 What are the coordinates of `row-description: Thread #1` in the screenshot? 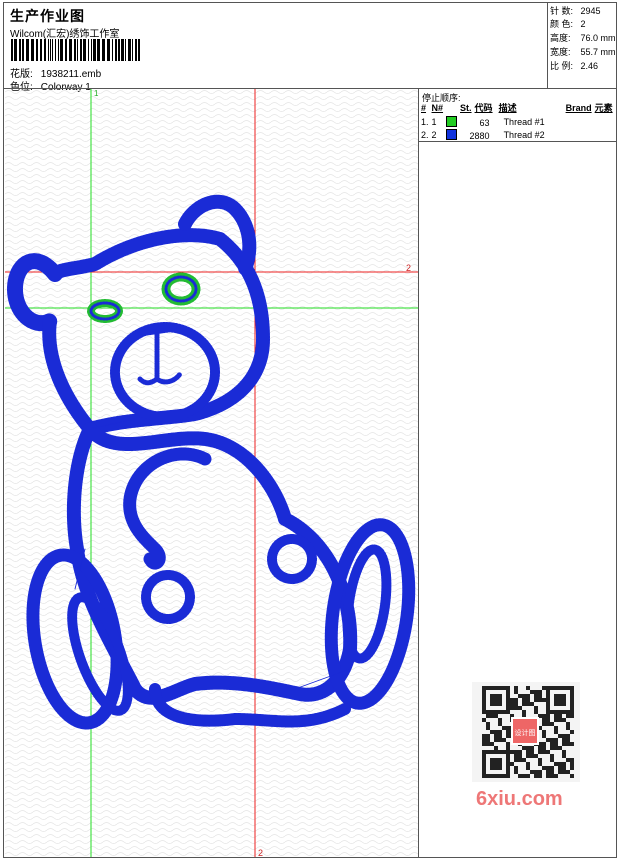 It's located at (524, 122).